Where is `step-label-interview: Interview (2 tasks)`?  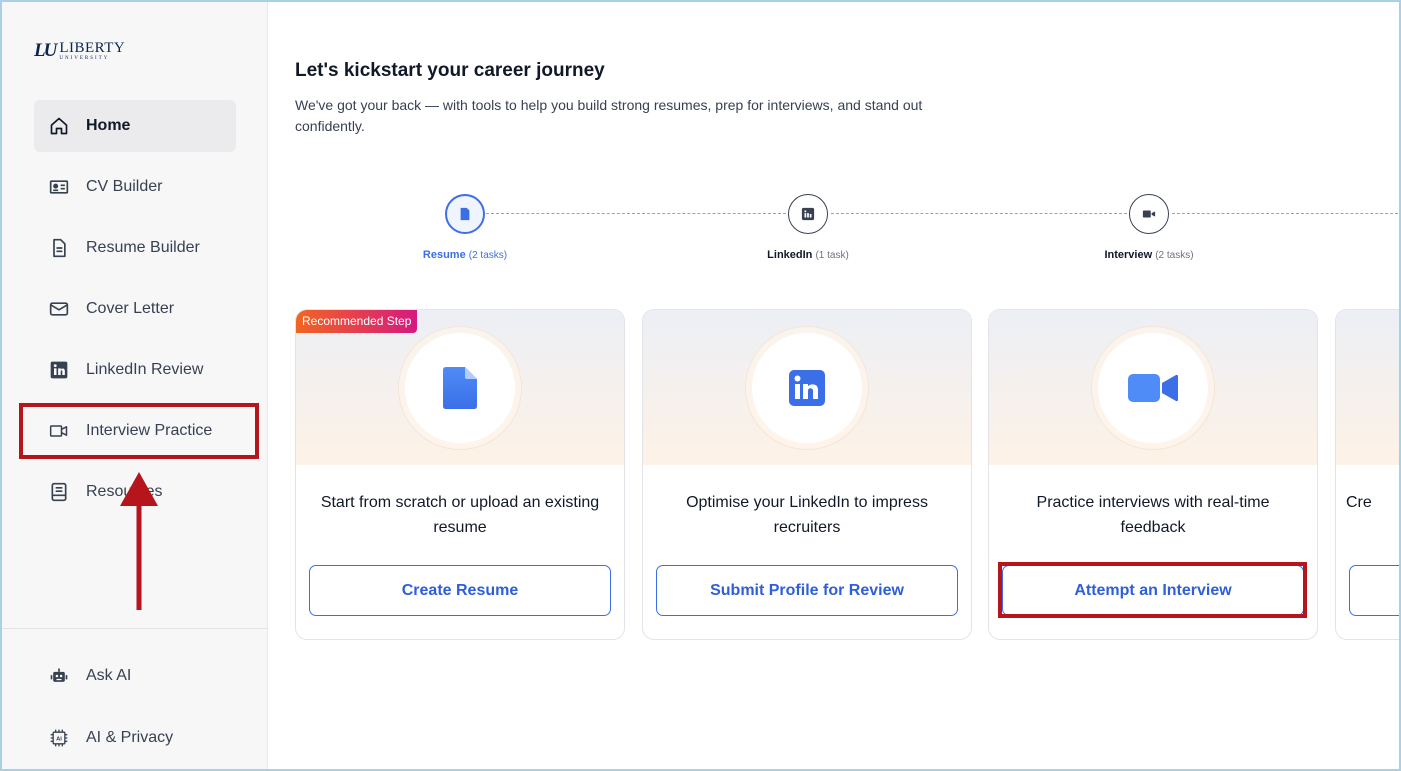 step-label-interview: Interview (2 tasks) is located at coordinates (1148, 255).